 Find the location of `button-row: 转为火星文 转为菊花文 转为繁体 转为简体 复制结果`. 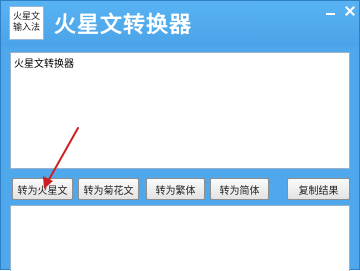

button-row: 转为火星文 转为菊花文 转为繁体 转为简体 复制结果 is located at coordinates (180, 190).